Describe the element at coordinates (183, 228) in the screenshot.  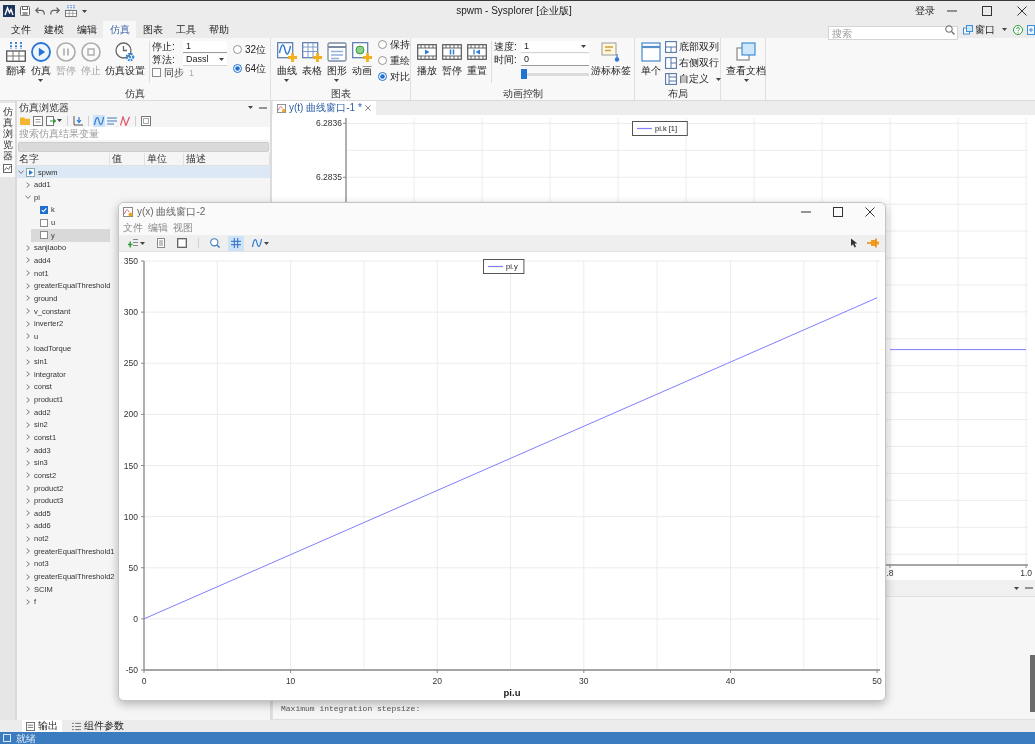
I see `menu-item: 视图` at that location.